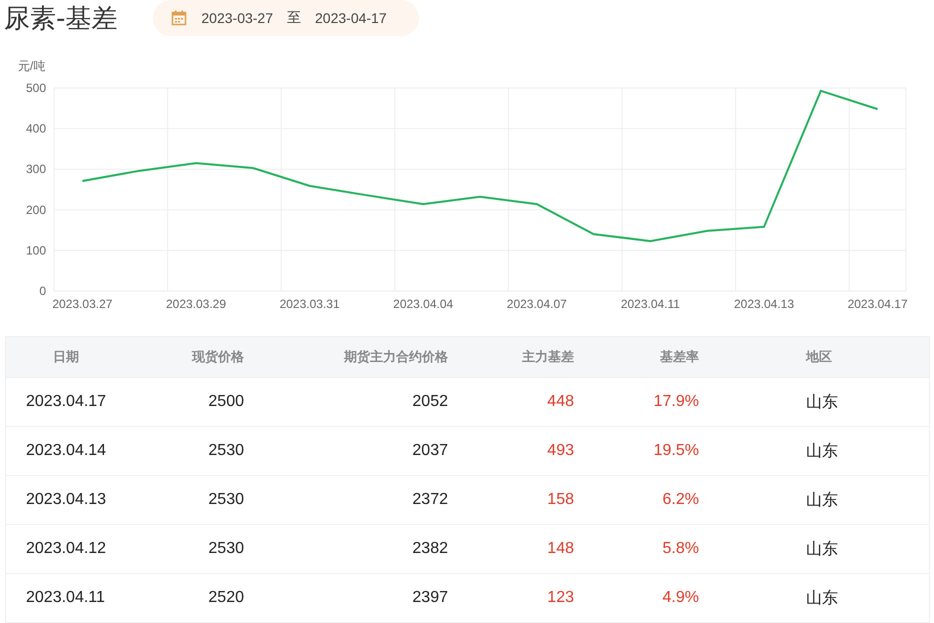 The height and width of the screenshot is (623, 934). Describe the element at coordinates (294, 18) in the screenshot. I see `range-separator: 至` at that location.